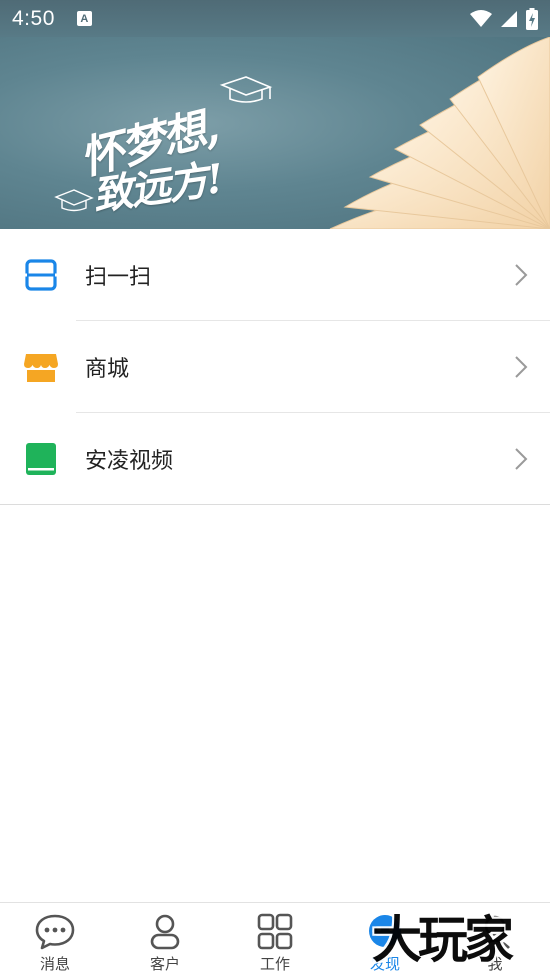 The height and width of the screenshot is (979, 550). What do you see at coordinates (41, 275) in the screenshot?
I see `scan-icon` at bounding box center [41, 275].